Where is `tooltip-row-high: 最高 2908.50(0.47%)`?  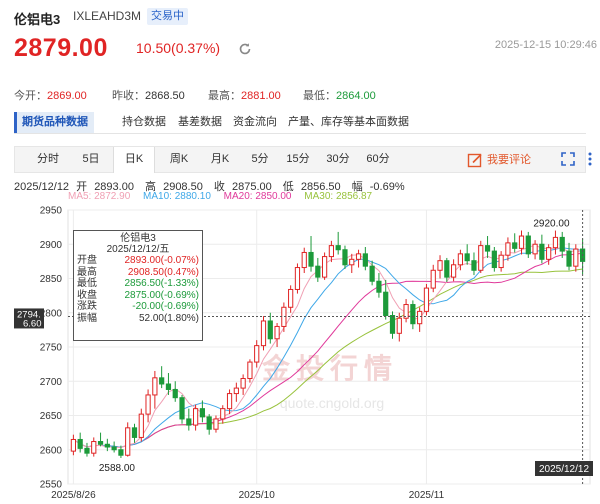 tooltip-row-high: 最高 2908.50(0.47%) is located at coordinates (138, 272).